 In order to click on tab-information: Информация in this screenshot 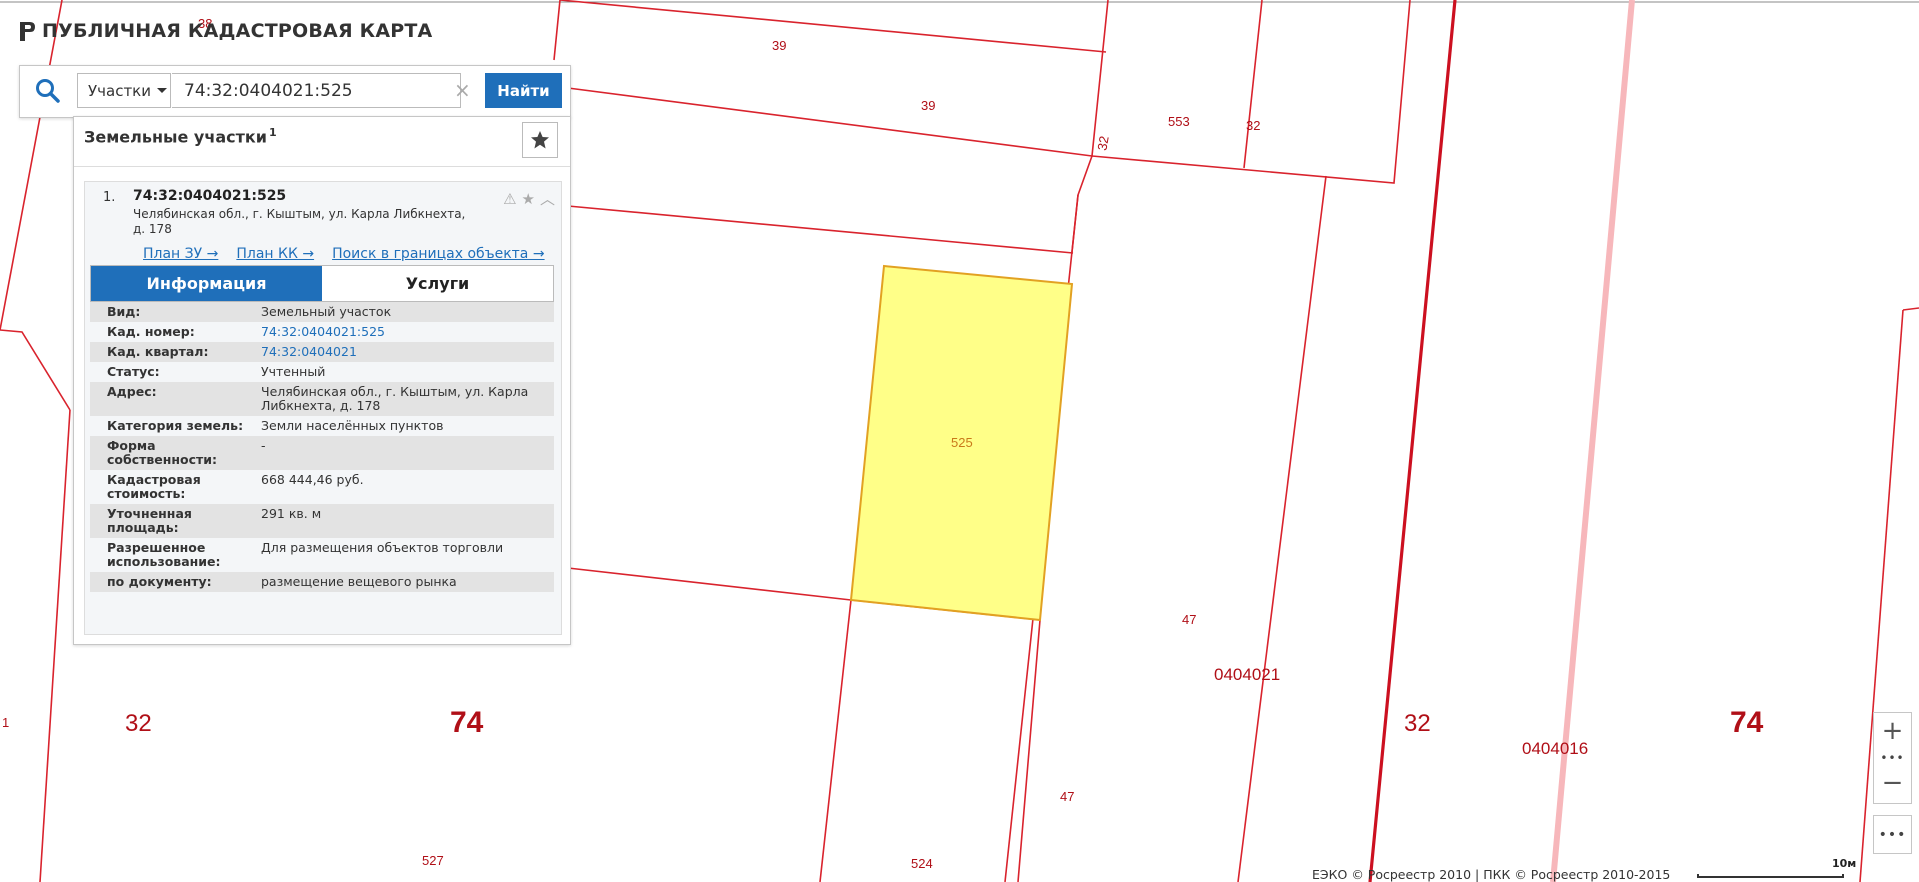, I will do `click(206, 283)`.